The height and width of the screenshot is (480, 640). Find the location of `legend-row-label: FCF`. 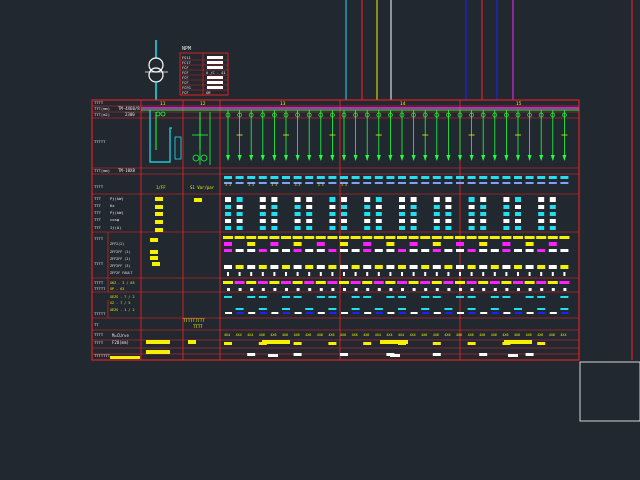

legend-row-label: FCF is located at coordinates (185, 83).